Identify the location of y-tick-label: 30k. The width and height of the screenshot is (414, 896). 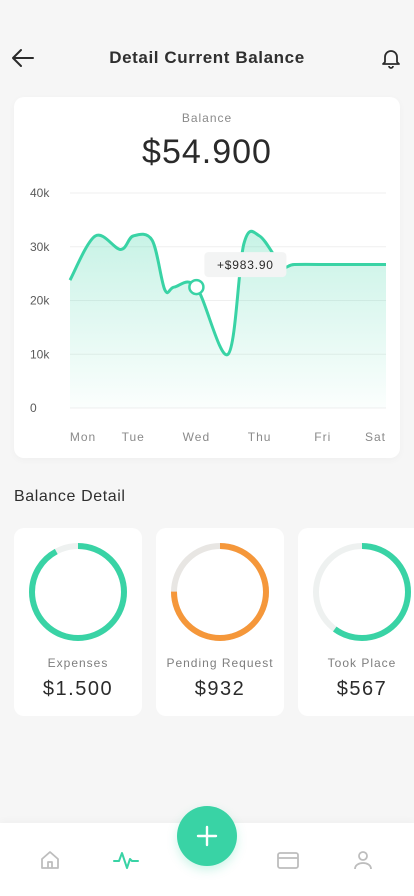
(40, 247).